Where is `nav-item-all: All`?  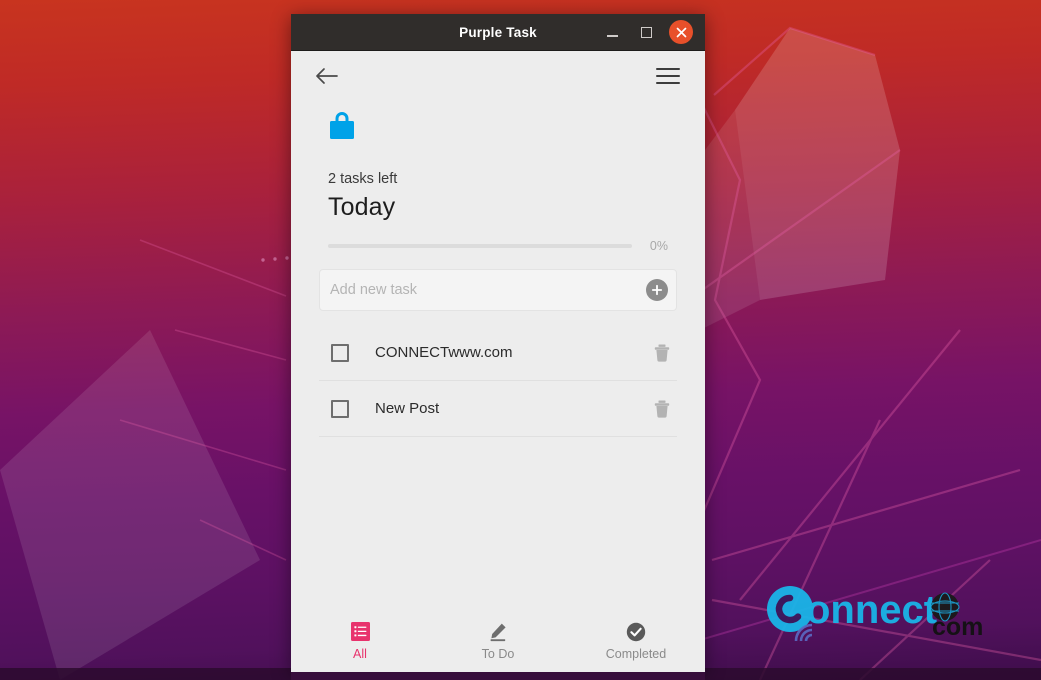 nav-item-all: All is located at coordinates (360, 643).